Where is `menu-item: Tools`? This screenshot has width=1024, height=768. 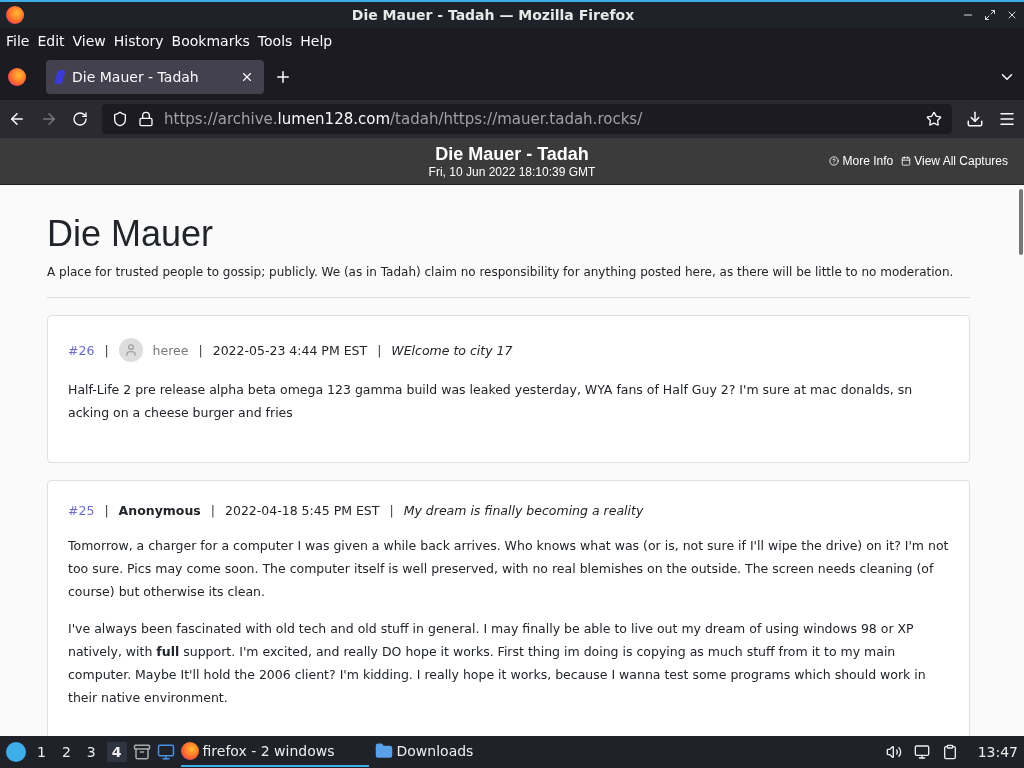 menu-item: Tools is located at coordinates (275, 41).